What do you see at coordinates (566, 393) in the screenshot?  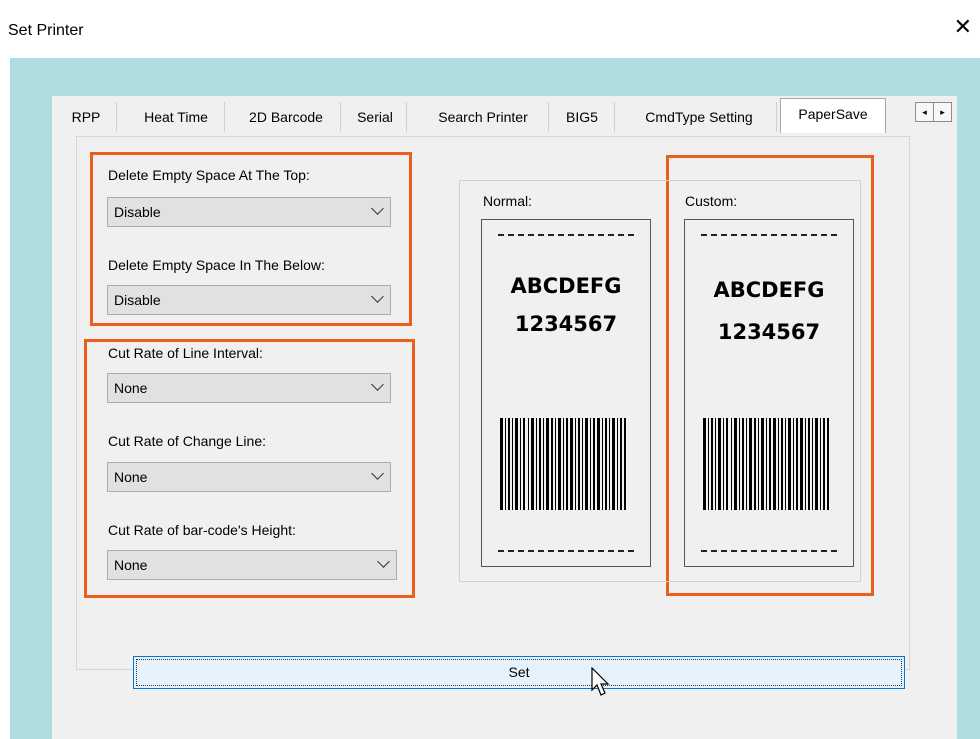 I see `normal-receipt-preview: ABCDEFG 1234567` at bounding box center [566, 393].